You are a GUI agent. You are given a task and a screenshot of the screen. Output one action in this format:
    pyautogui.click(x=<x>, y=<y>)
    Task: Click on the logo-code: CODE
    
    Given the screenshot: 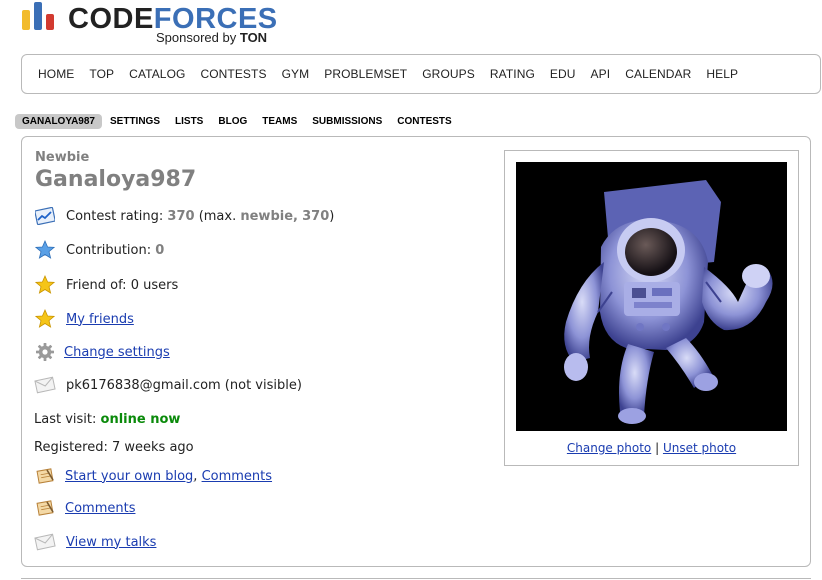 What is the action you would take?
    pyautogui.click(x=111, y=19)
    